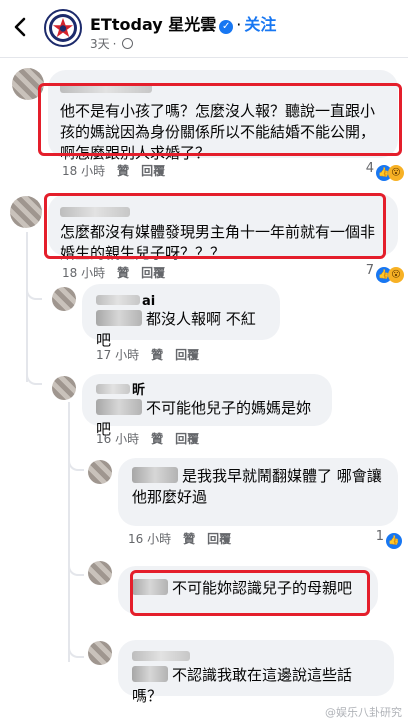 This screenshot has width=408, height=722. I want to click on reaction-count: 7, so click(369, 270).